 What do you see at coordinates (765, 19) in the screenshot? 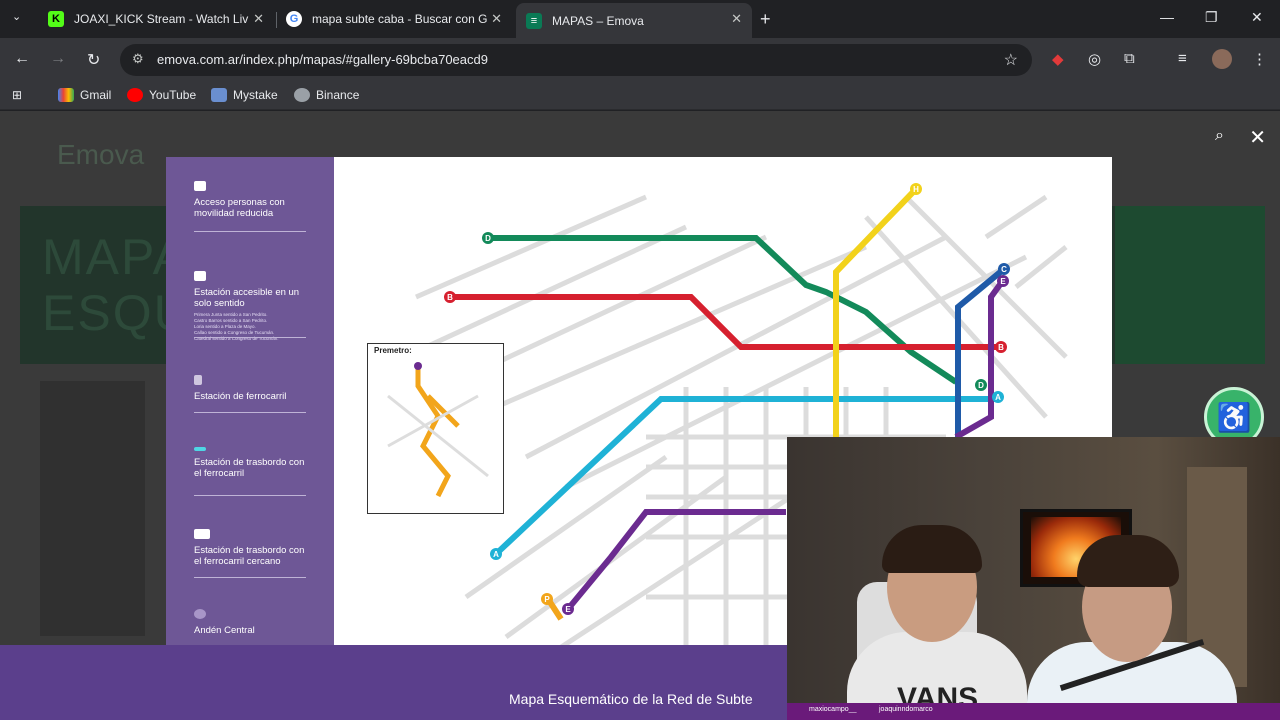
I see `new-tab-button: +` at bounding box center [765, 19].